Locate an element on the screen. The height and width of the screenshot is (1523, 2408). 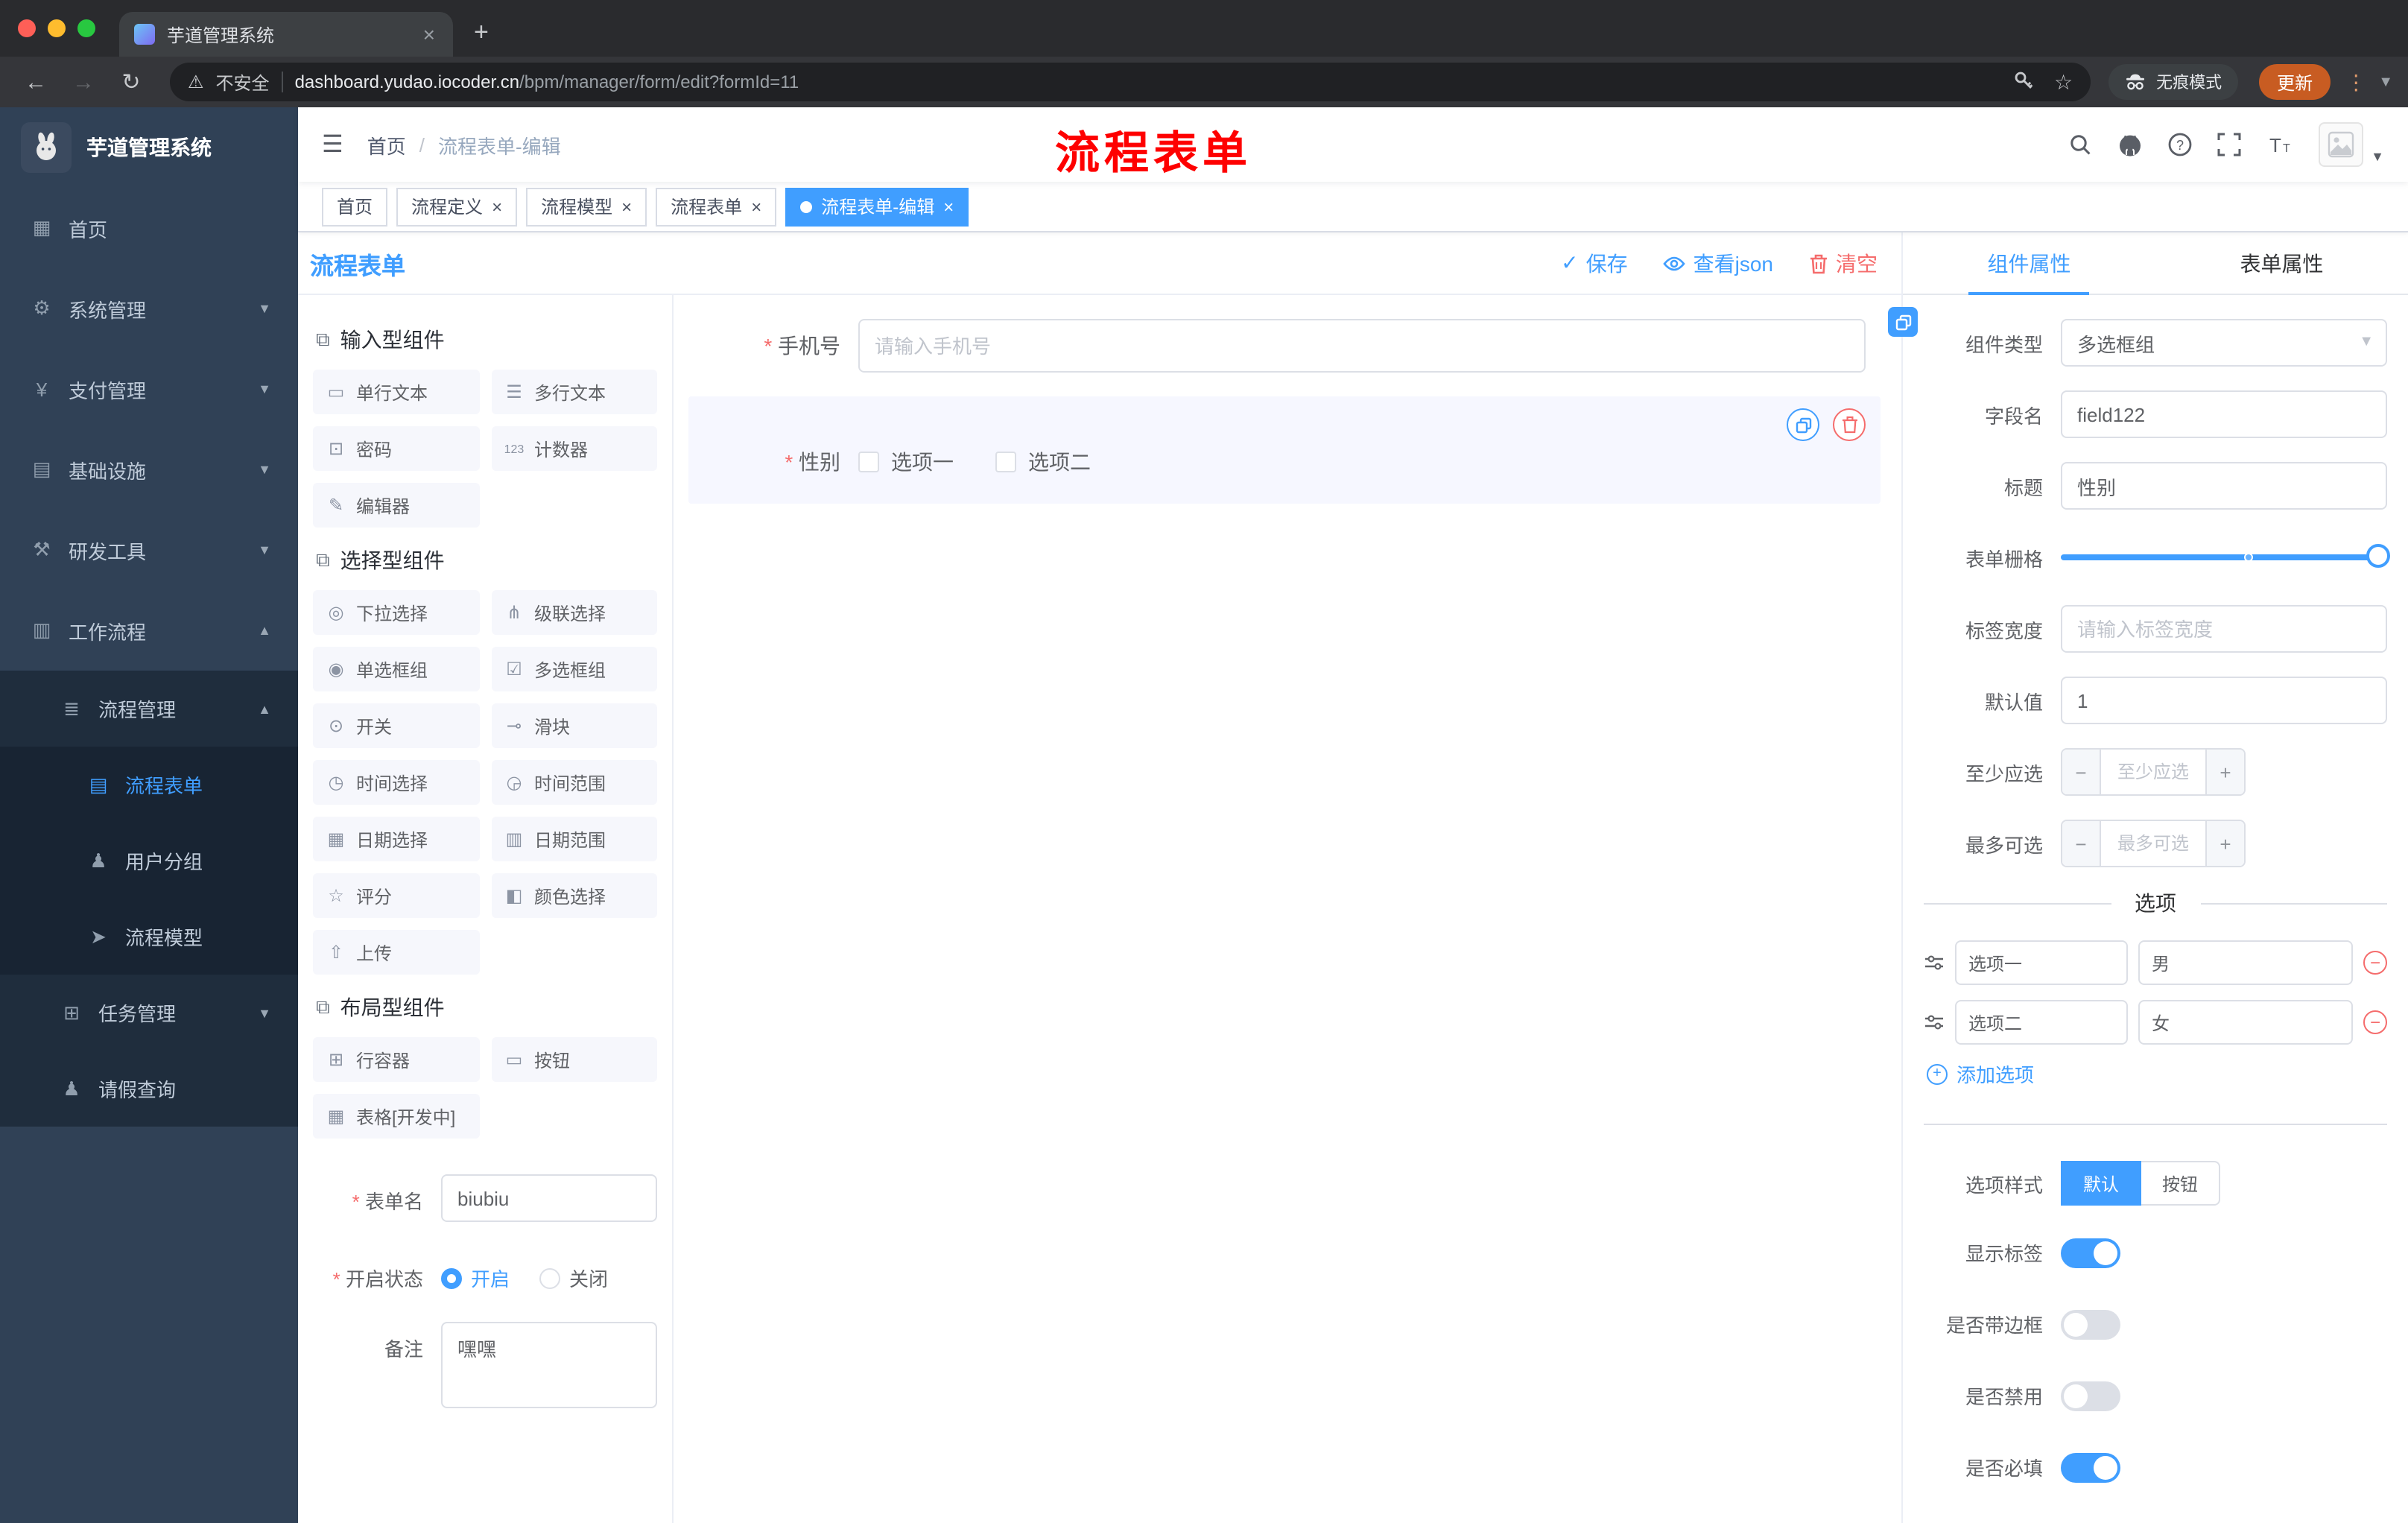
toolbar-chevron-down-icon: ▼ is located at coordinates (2385, 82).